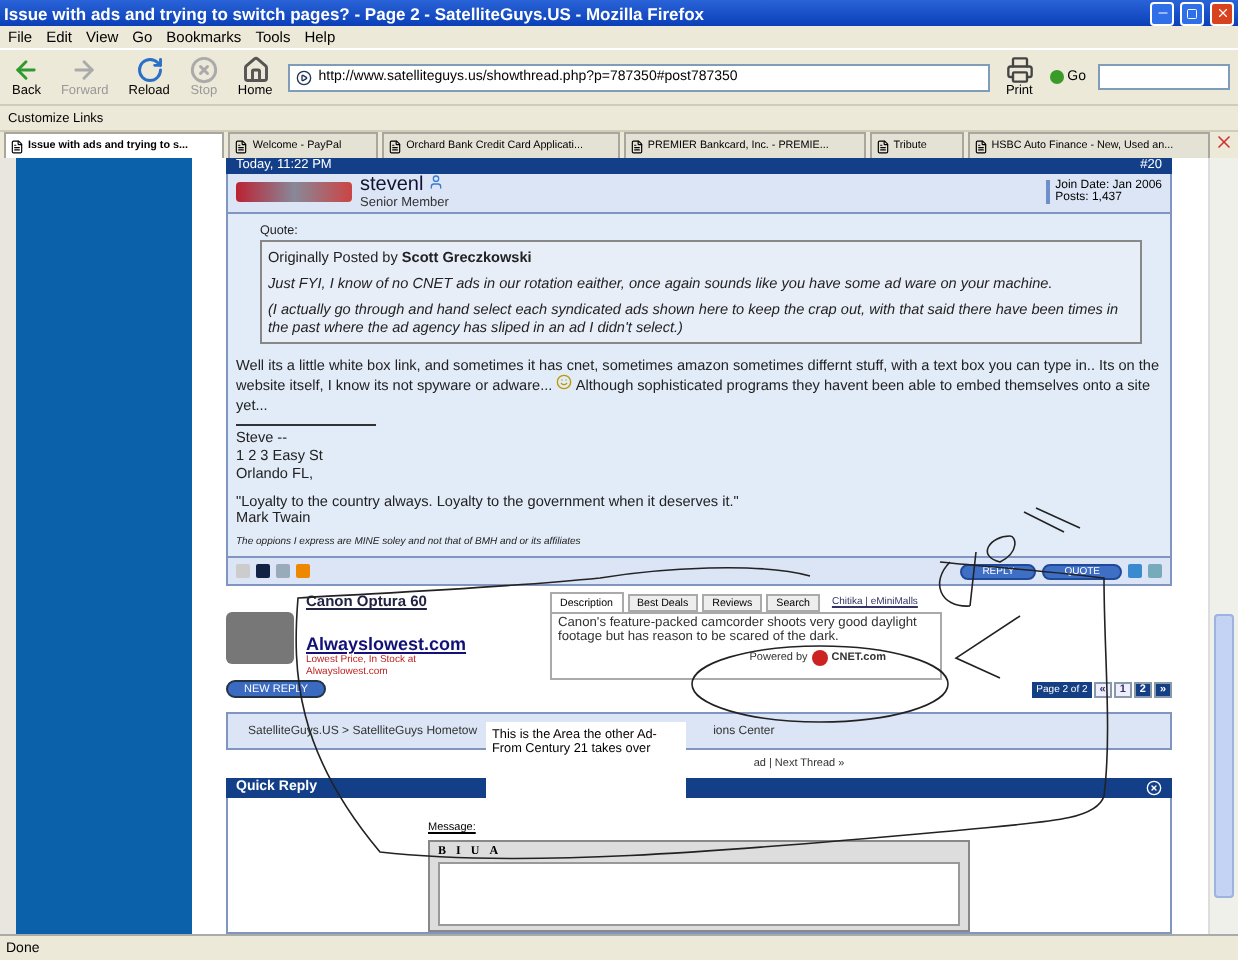  Describe the element at coordinates (255, 70) in the screenshot. I see `house-icon` at that location.